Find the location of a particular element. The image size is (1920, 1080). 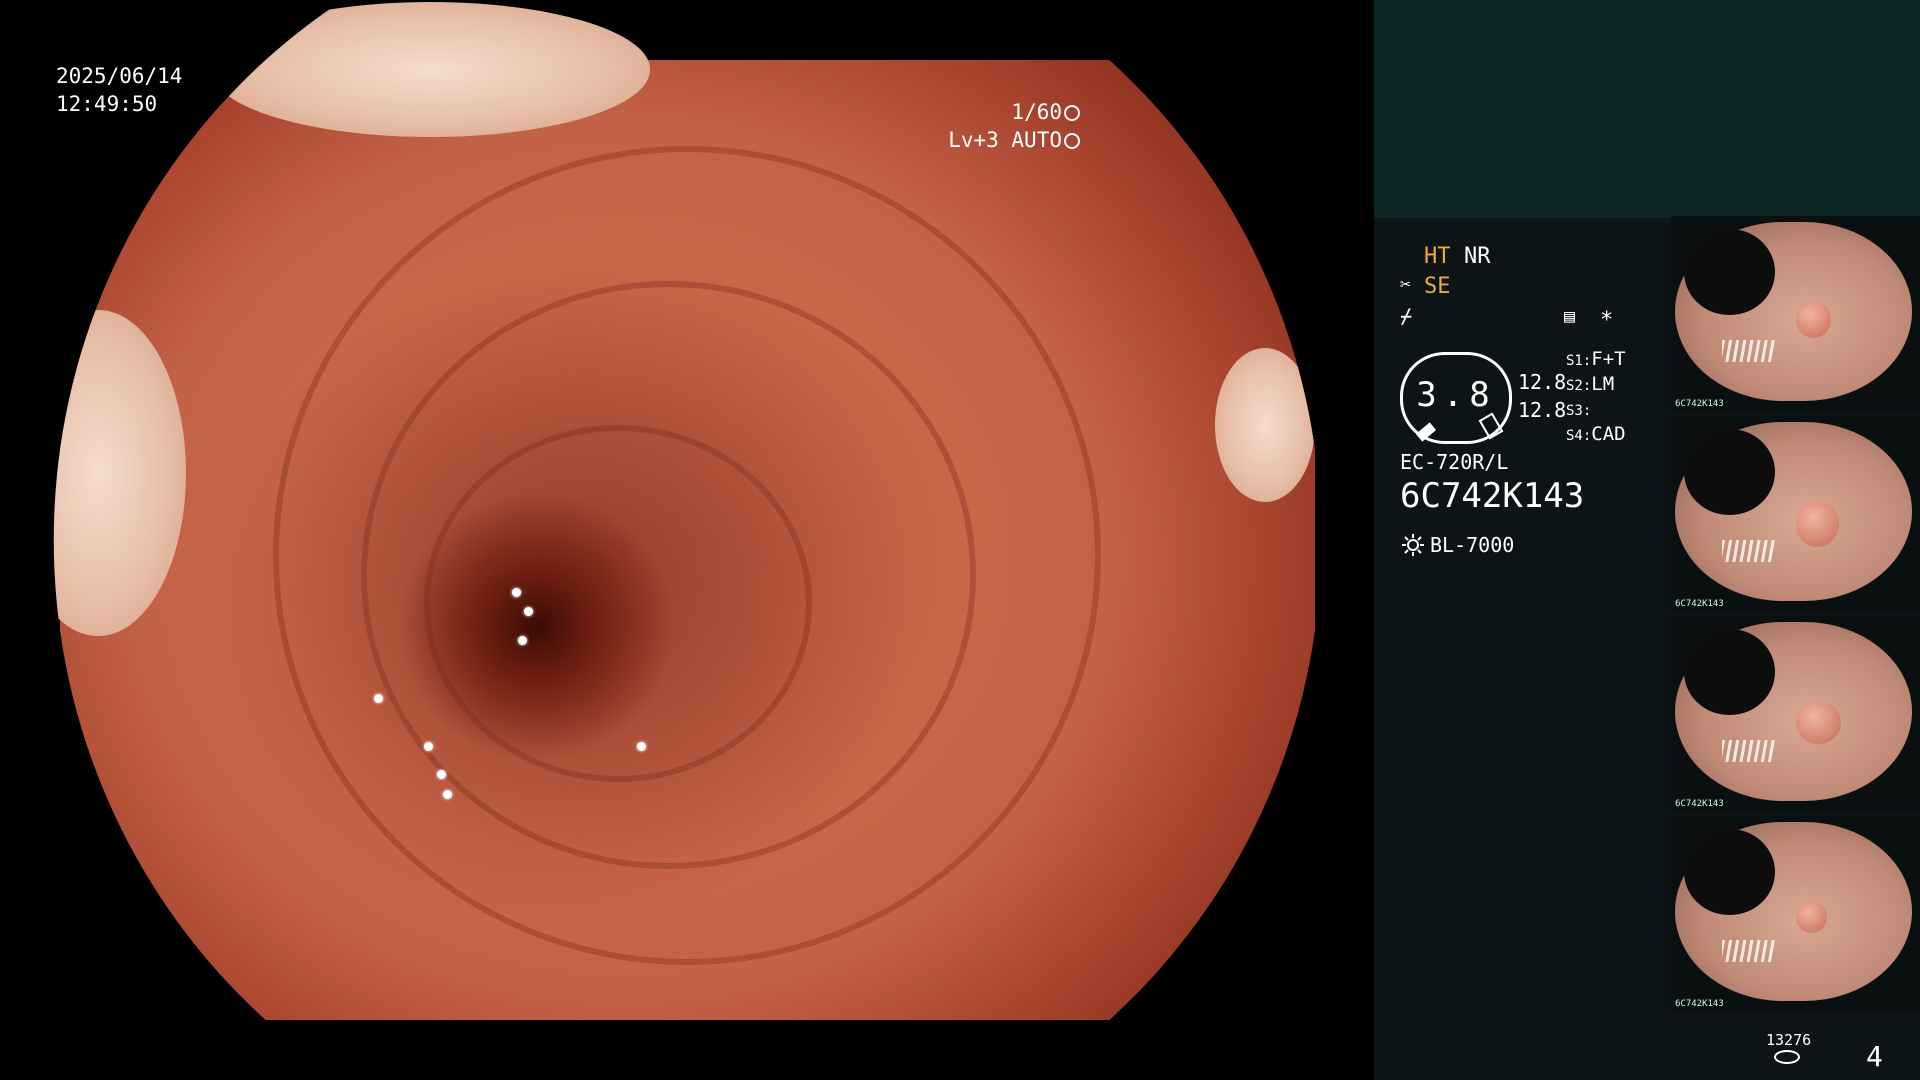

shutter-text: 1/60 is located at coordinates (1036, 112).